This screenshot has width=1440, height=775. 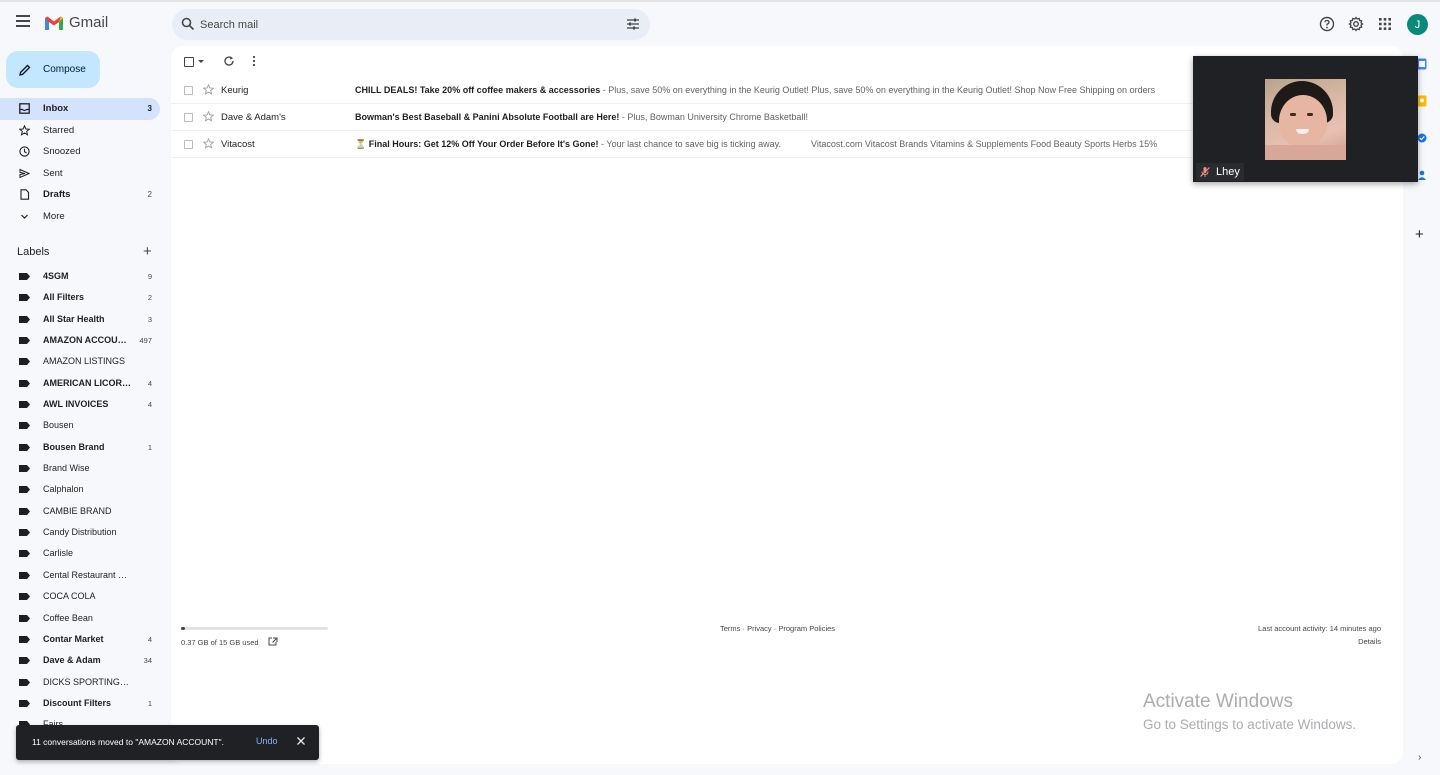 I want to click on participant-video-thumbnail, so click(x=1305, y=119).